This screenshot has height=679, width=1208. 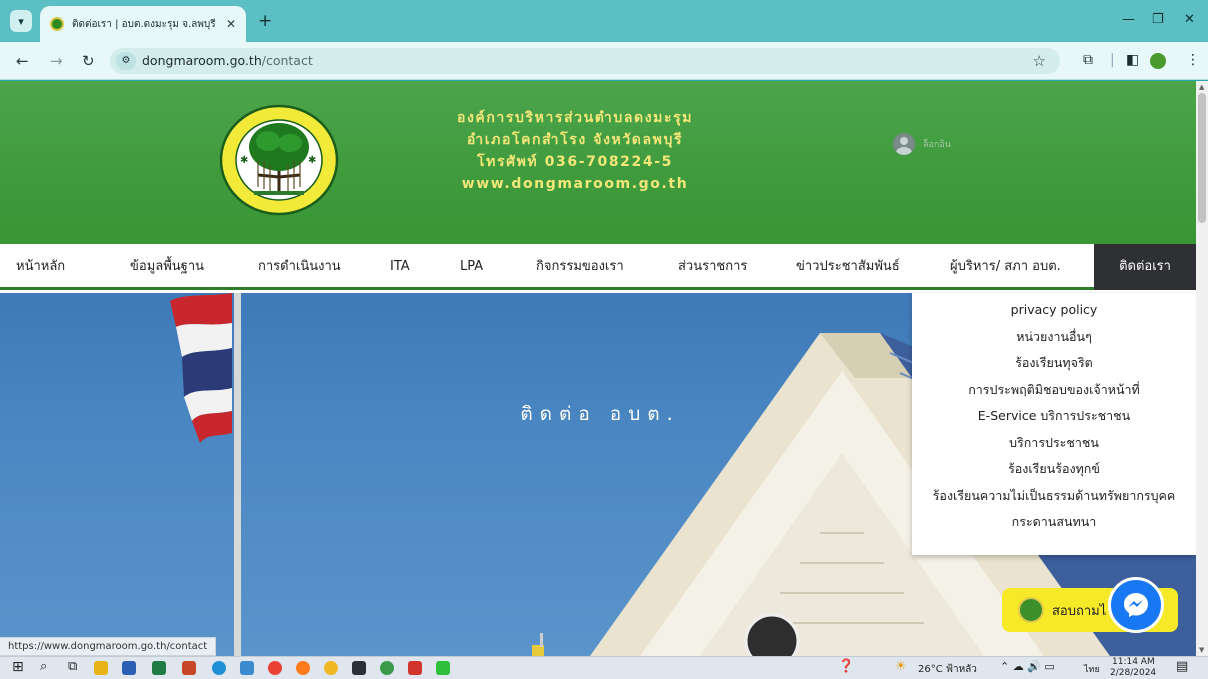 What do you see at coordinates (1027, 666) in the screenshot?
I see `tray-icons: ⌃ ☁ 🔊 ▭` at bounding box center [1027, 666].